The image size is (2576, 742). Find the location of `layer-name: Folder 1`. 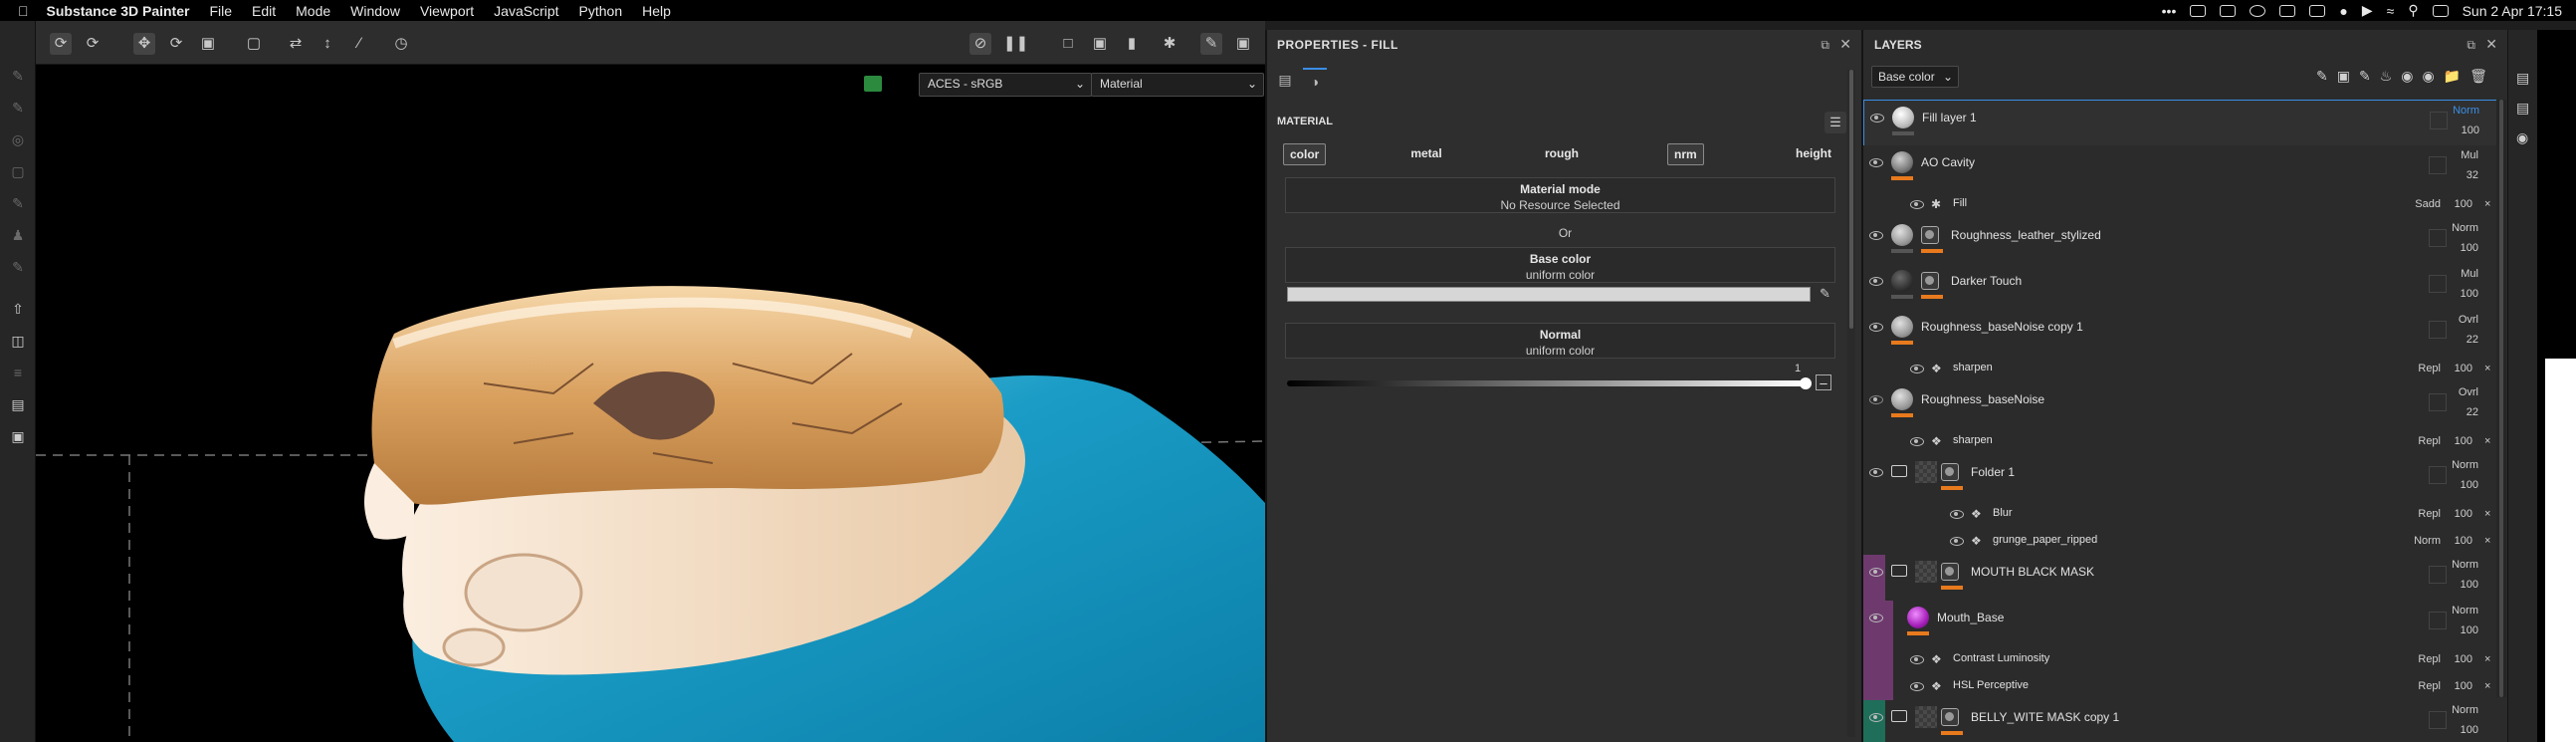

layer-name: Folder 1 is located at coordinates (1993, 472).